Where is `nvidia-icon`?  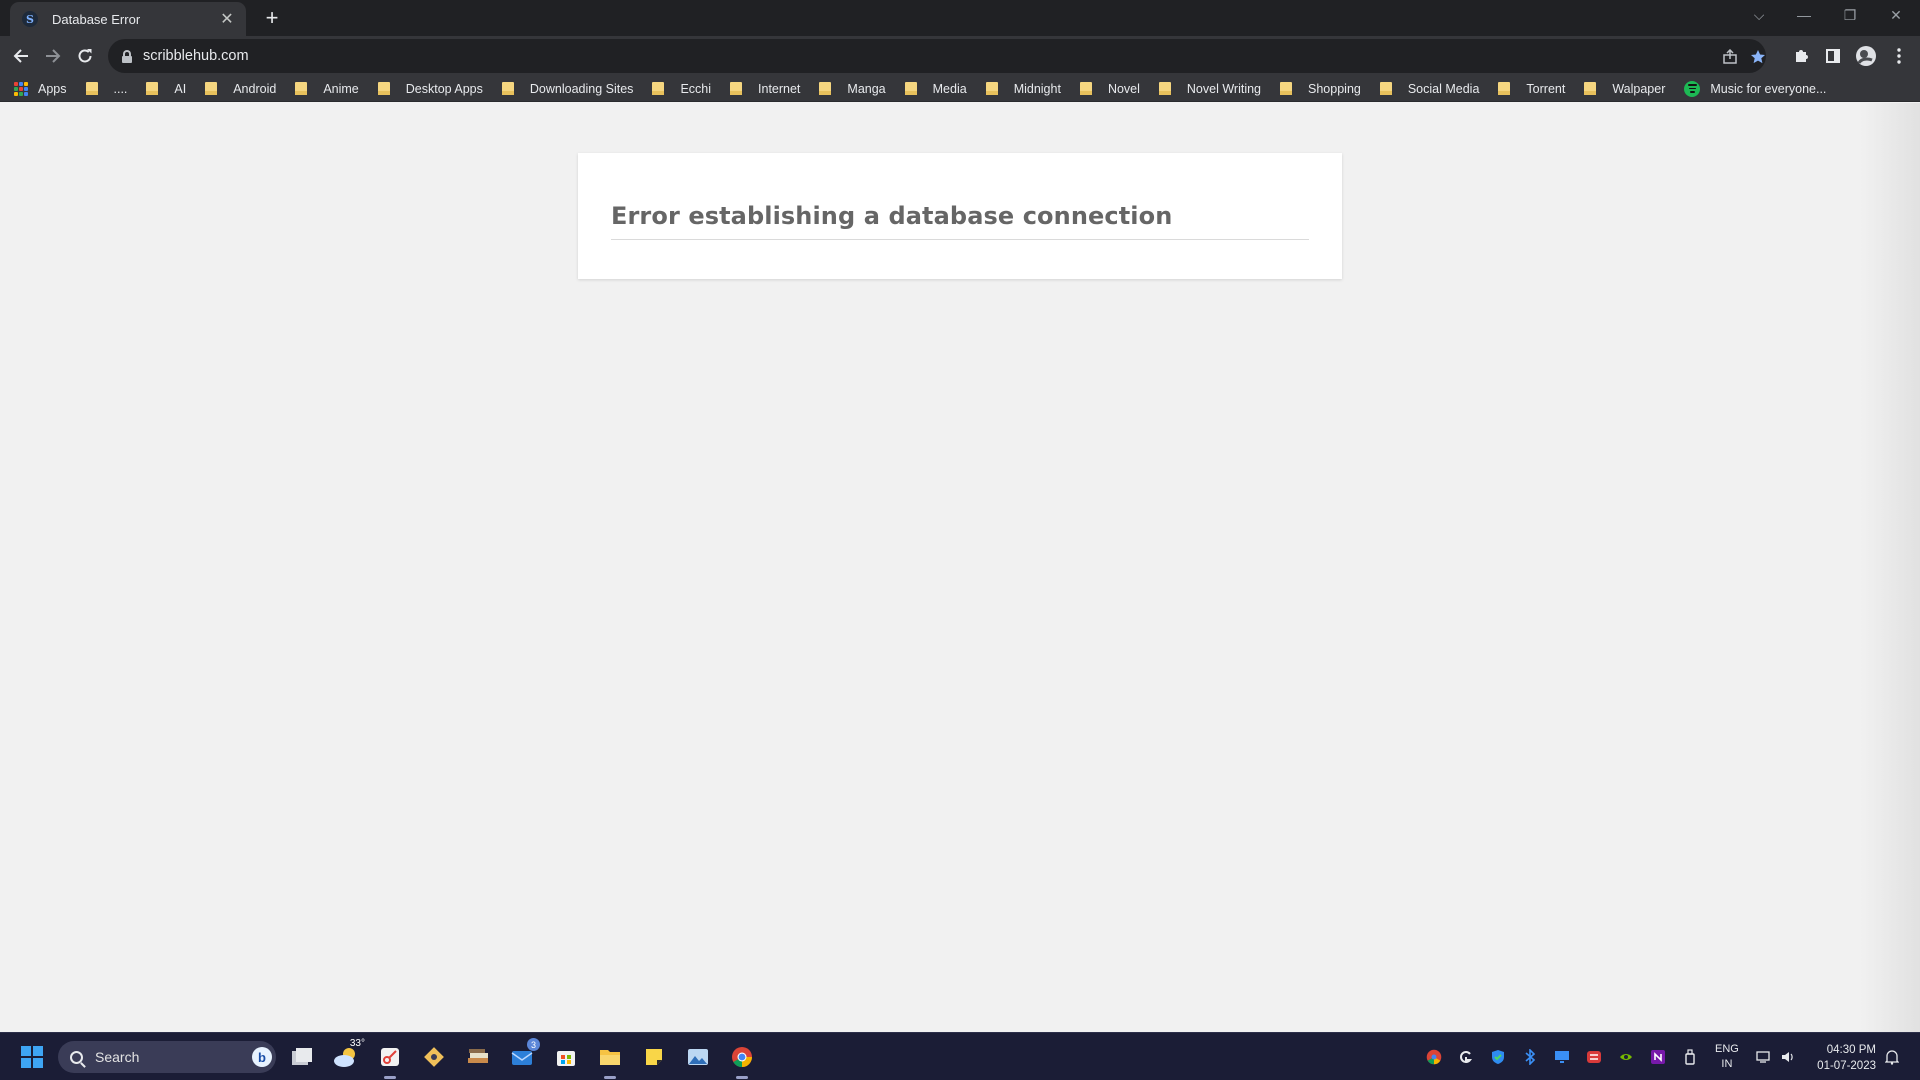
nvidia-icon is located at coordinates (1626, 1057).